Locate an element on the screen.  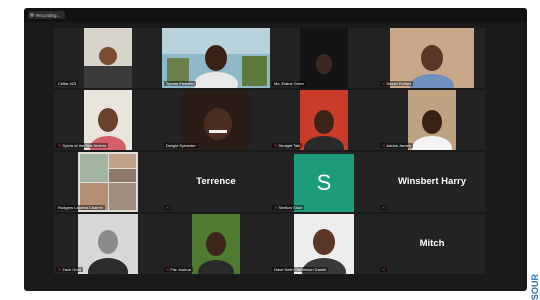
participant-name: ✕ Straight Talk is located at coordinates (287, 145).